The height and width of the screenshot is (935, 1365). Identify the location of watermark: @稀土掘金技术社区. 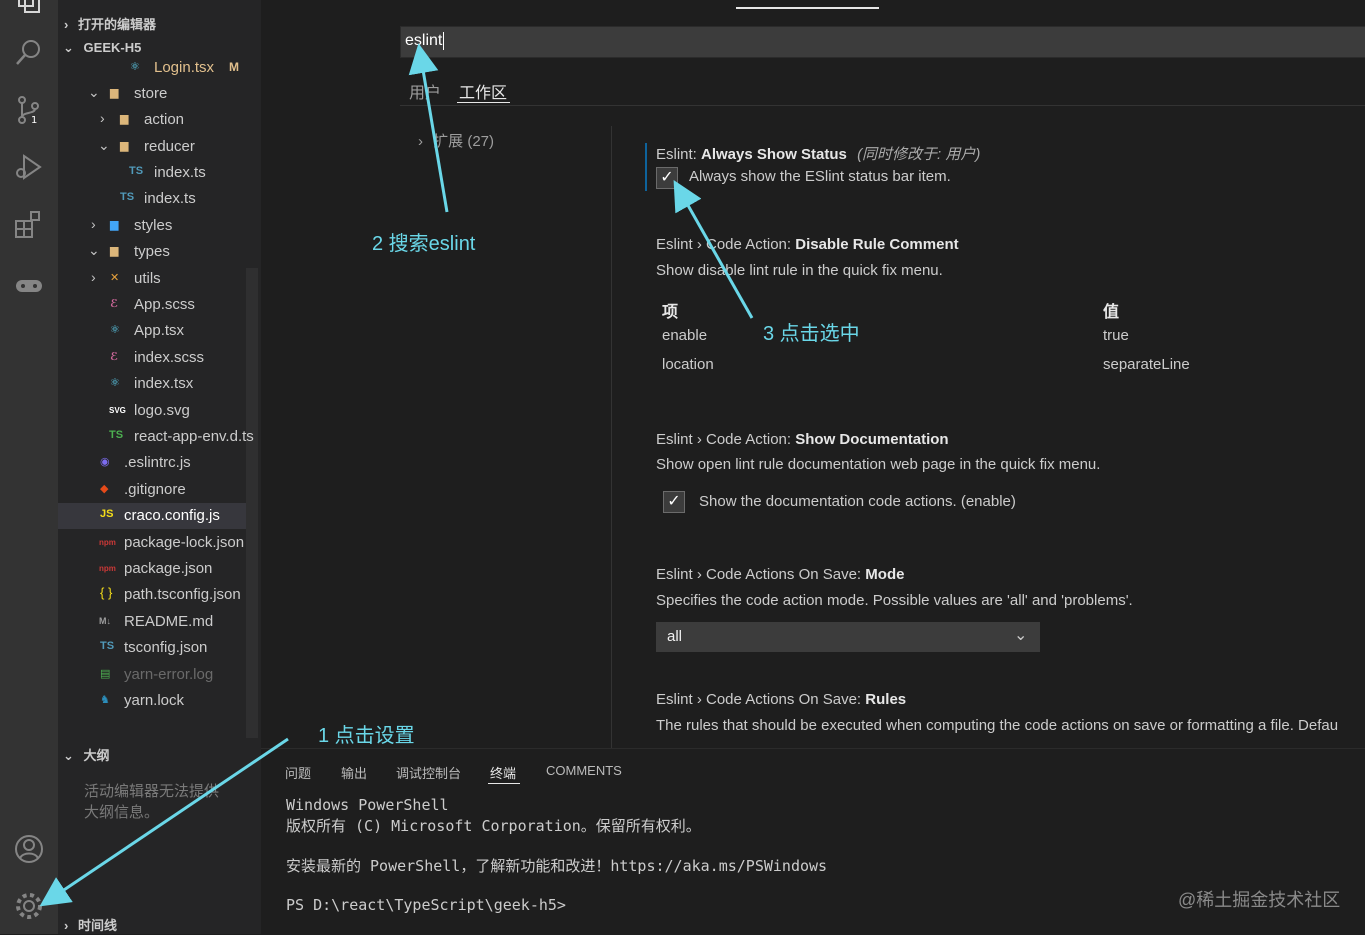
(1259, 900).